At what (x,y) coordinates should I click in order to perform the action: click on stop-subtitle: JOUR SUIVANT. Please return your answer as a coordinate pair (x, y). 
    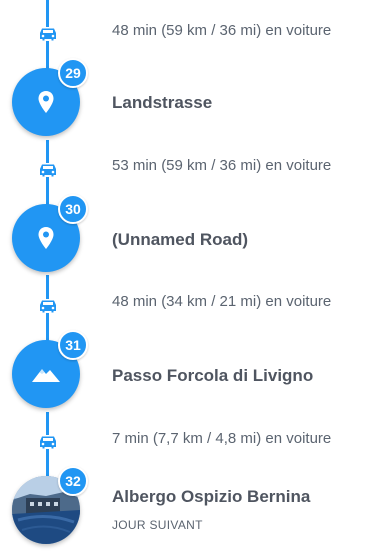
    Looking at the image, I should click on (157, 525).